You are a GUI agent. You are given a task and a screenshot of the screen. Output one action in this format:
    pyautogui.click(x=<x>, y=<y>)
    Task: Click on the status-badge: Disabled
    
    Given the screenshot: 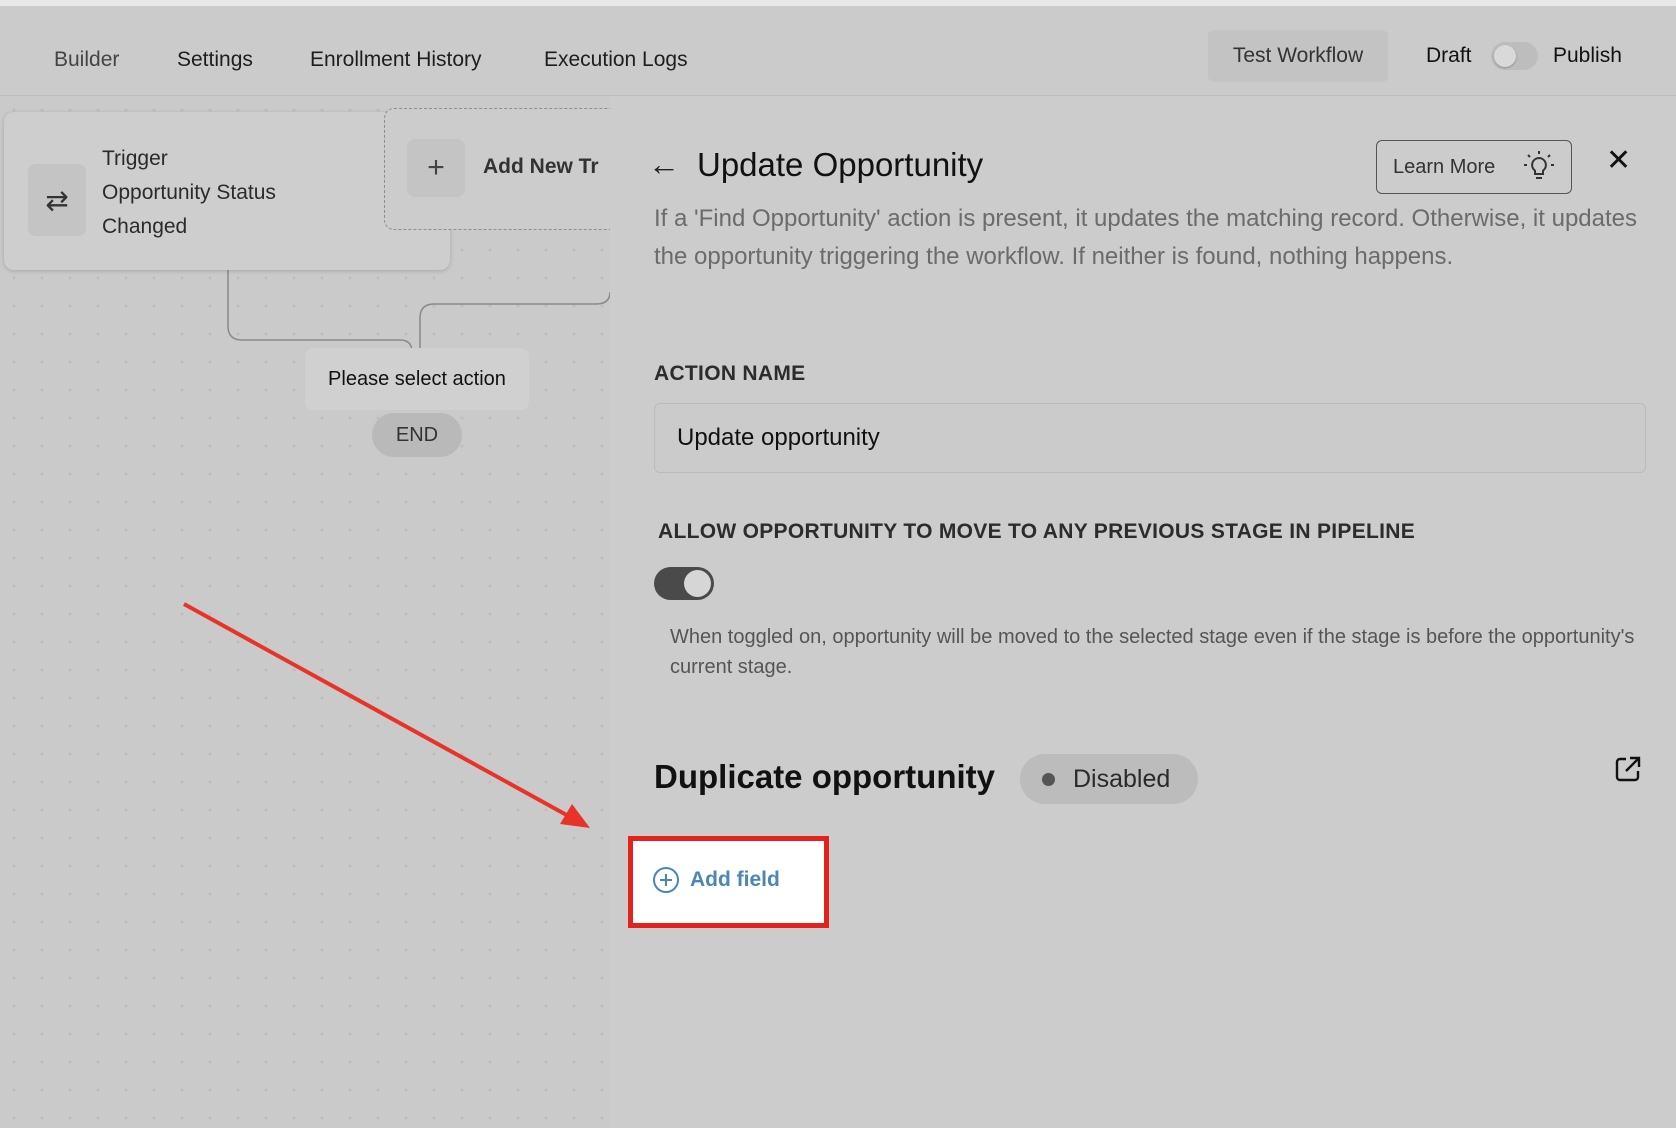 What is the action you would take?
    pyautogui.click(x=1109, y=779)
    